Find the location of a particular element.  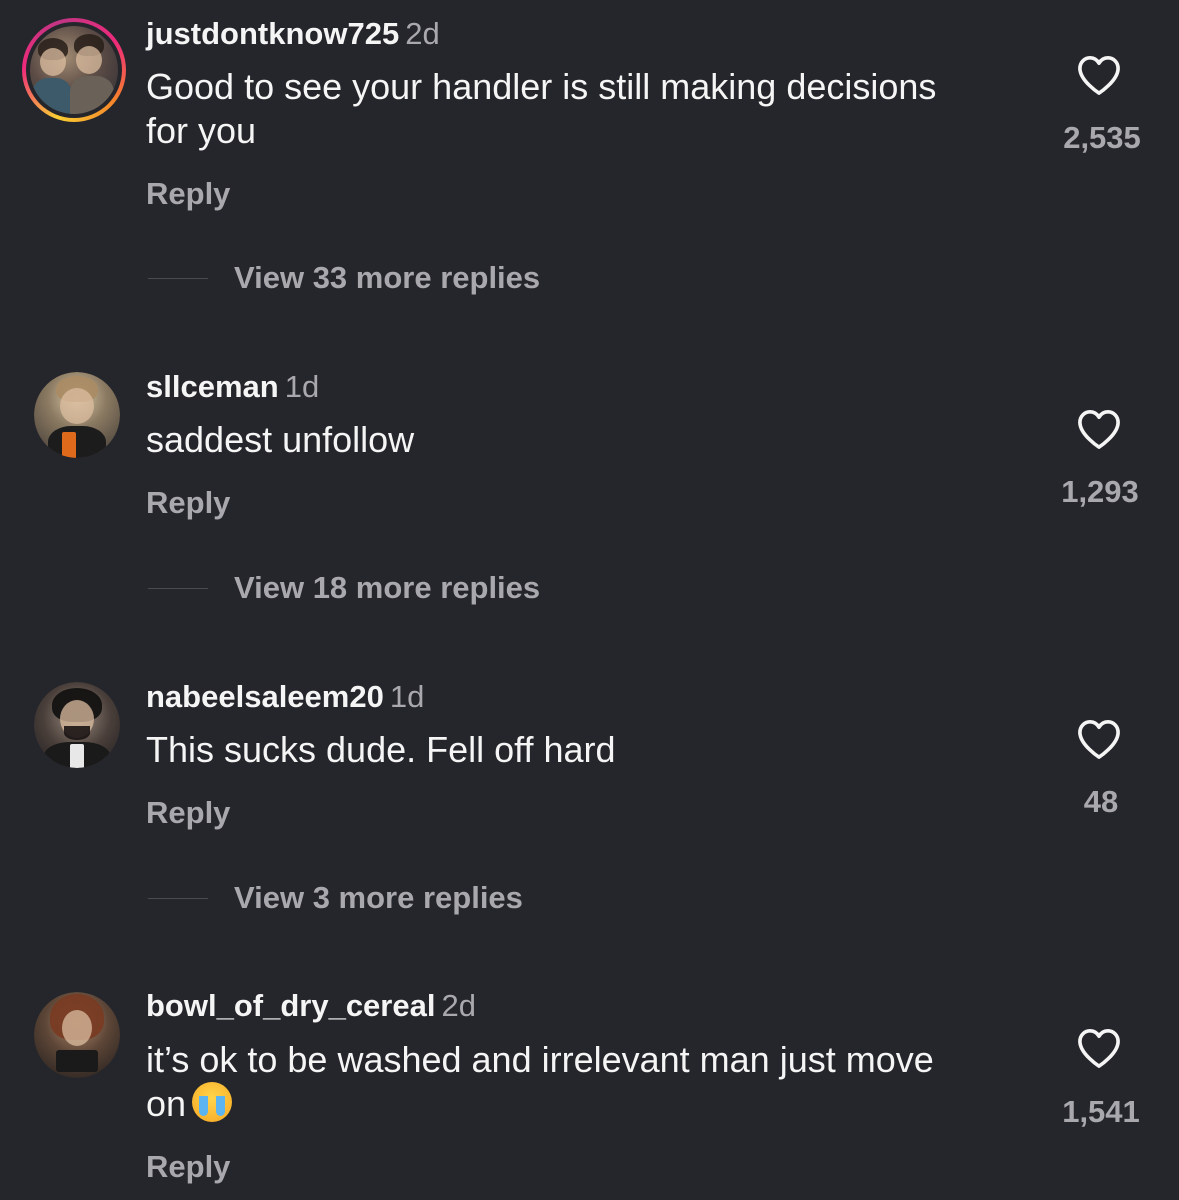

comment-header: nabeelsaleem20 1d is located at coordinates (285, 697).